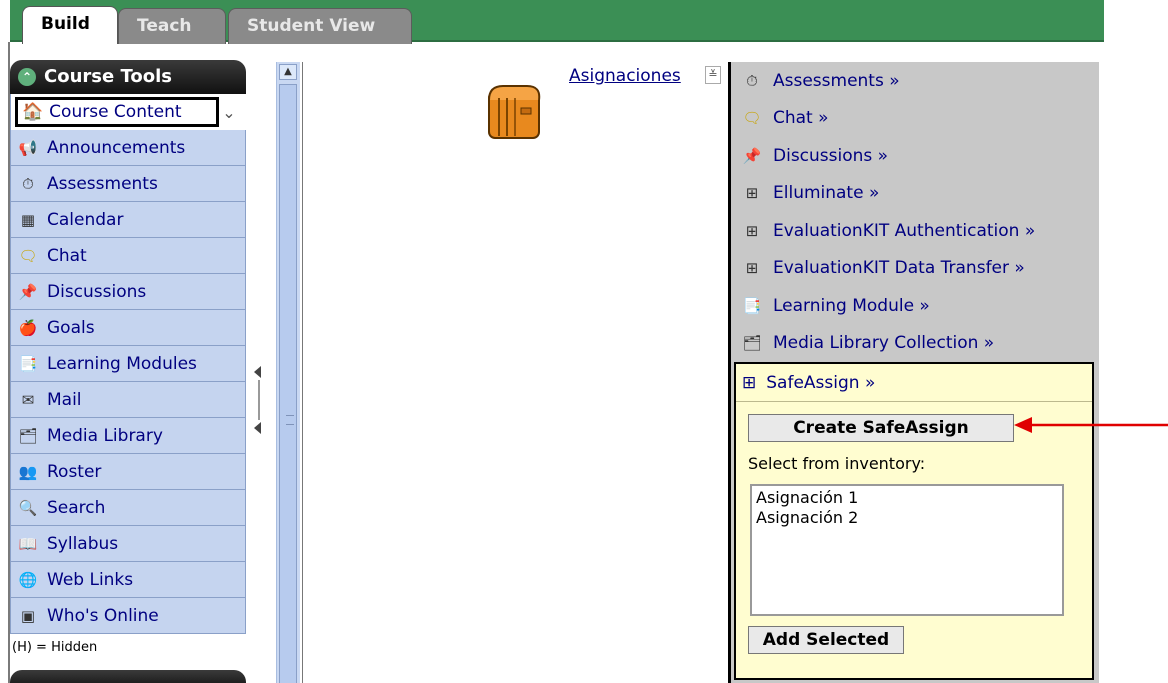 The height and width of the screenshot is (683, 1168). What do you see at coordinates (28, 507) in the screenshot?
I see `search-icon: 🔍` at bounding box center [28, 507].